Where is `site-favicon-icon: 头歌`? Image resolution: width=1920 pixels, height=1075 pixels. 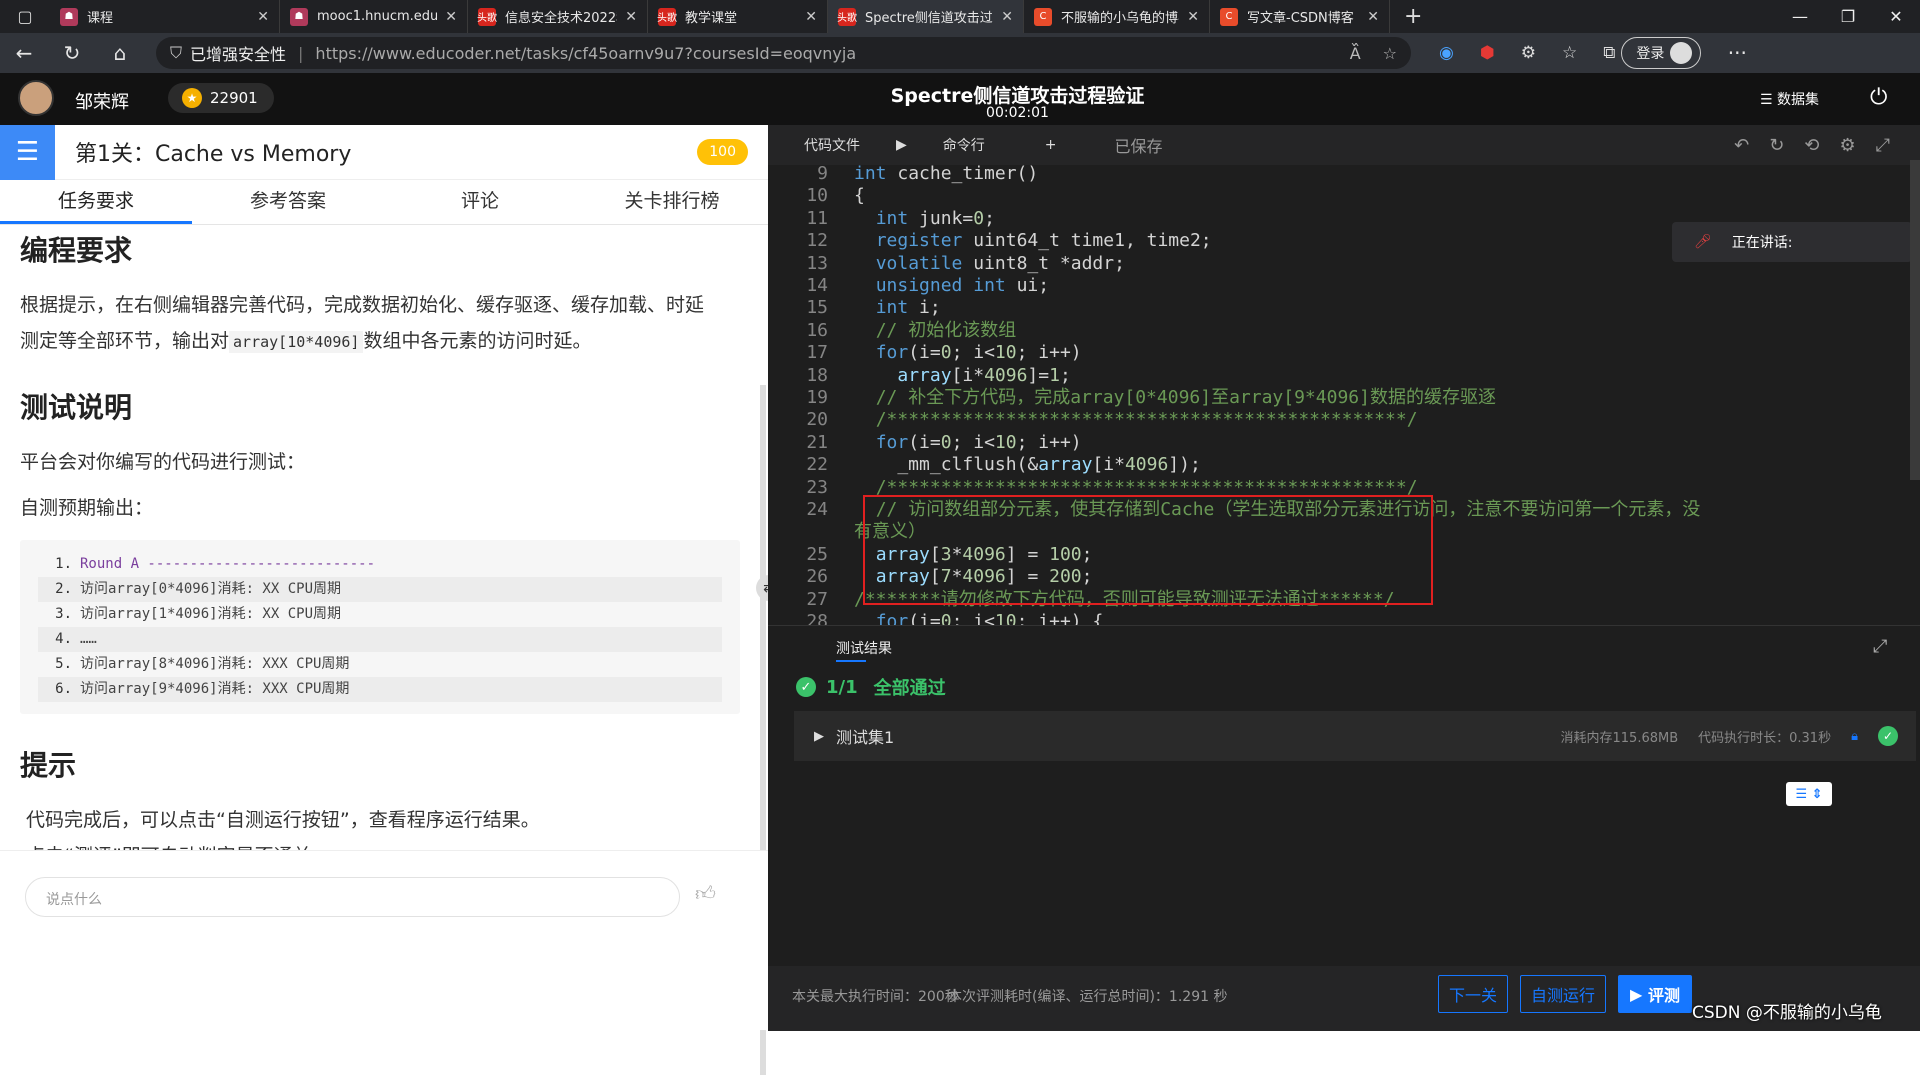 site-favicon-icon: 头歌 is located at coordinates (487, 16).